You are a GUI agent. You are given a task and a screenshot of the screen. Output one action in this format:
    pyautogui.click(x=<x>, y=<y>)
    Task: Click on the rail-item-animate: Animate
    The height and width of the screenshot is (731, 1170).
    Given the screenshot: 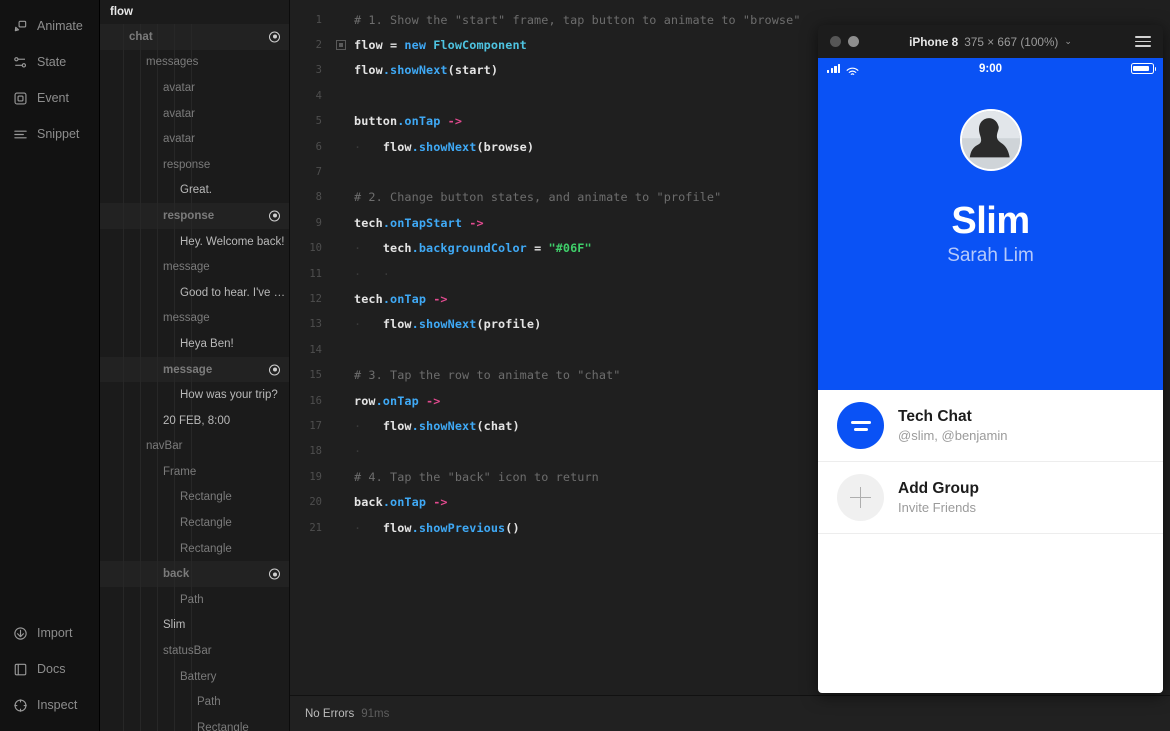 What is the action you would take?
    pyautogui.click(x=49, y=26)
    